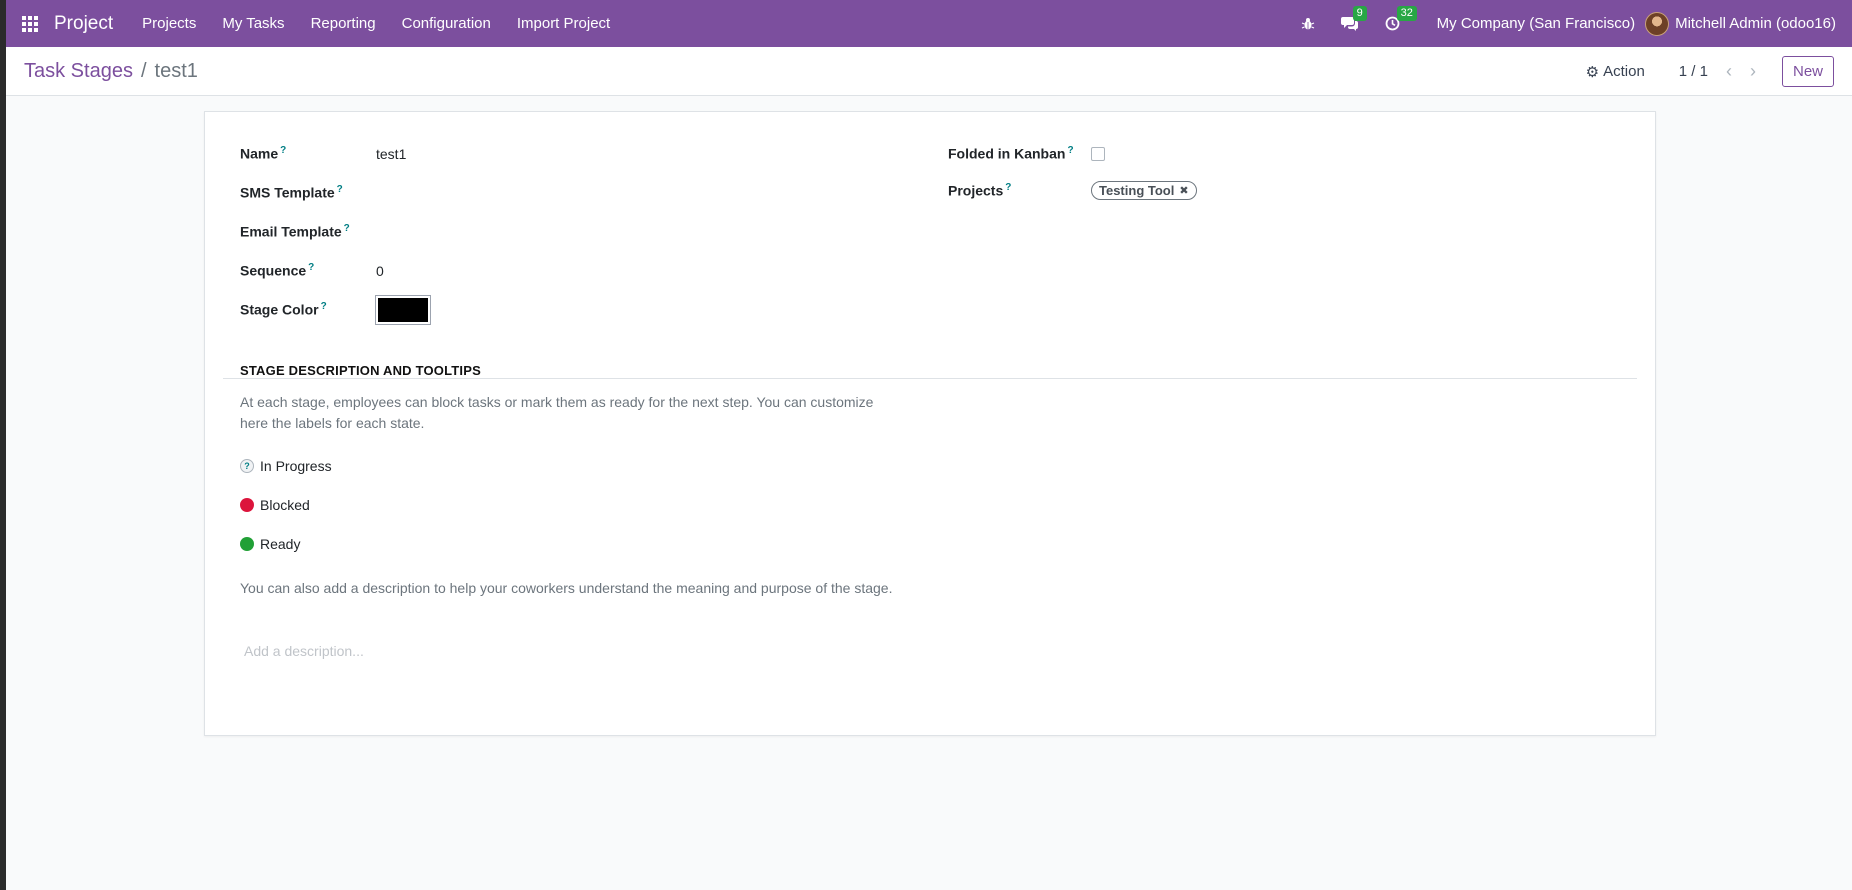 The image size is (1852, 890). What do you see at coordinates (403, 309) in the screenshot?
I see `stage-color-picker` at bounding box center [403, 309].